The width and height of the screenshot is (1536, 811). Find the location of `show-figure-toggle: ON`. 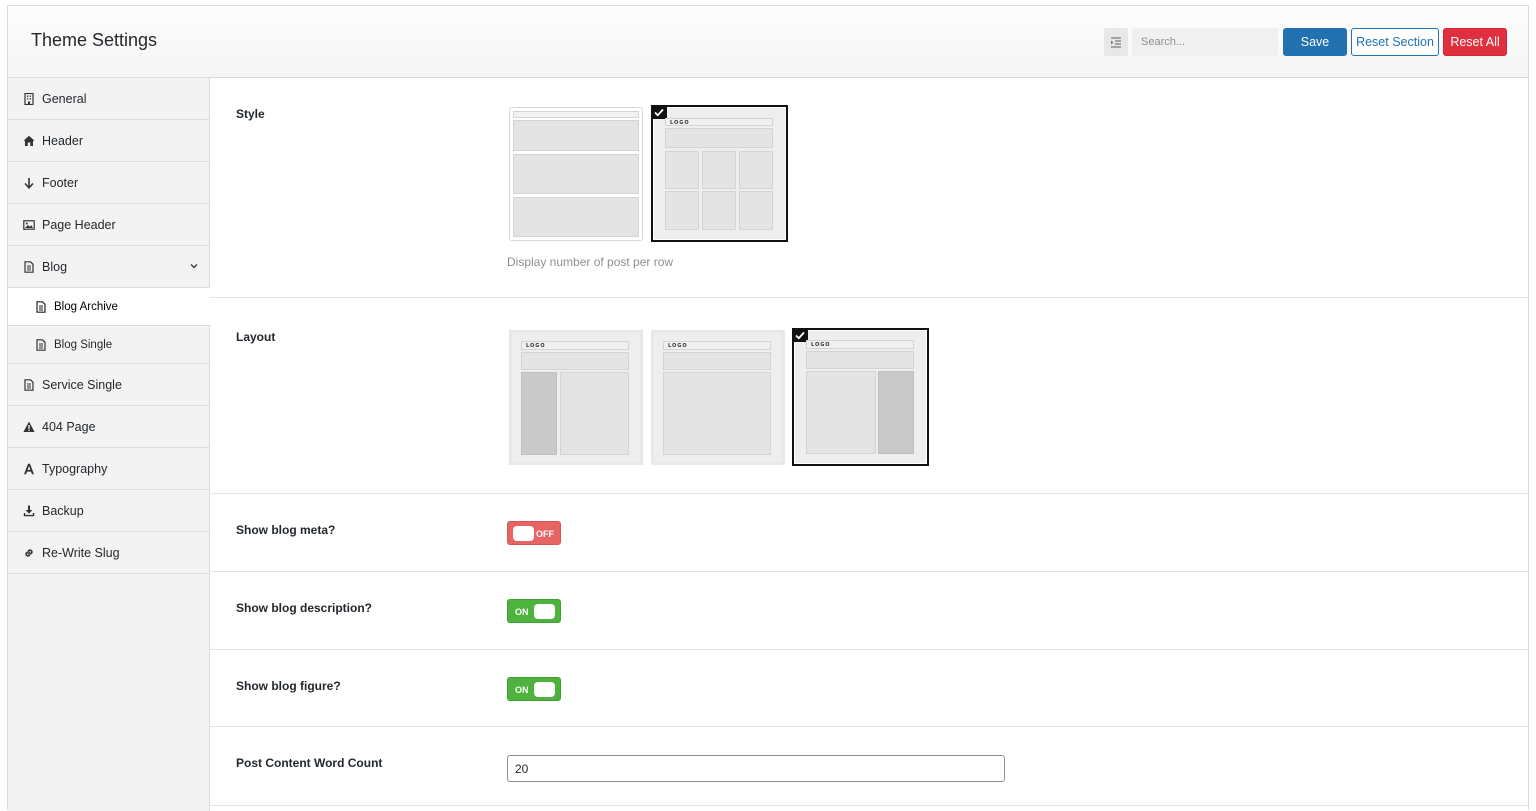

show-figure-toggle: ON is located at coordinates (534, 689).